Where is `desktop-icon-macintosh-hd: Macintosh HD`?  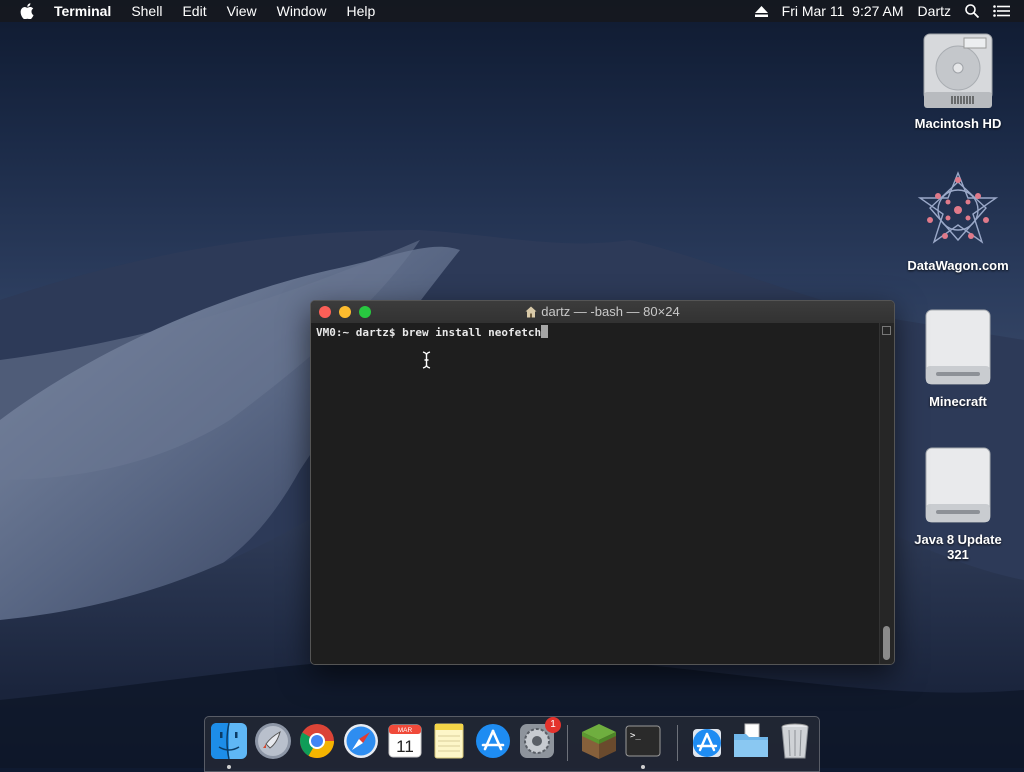 desktop-icon-macintosh-hd: Macintosh HD is located at coordinates (958, 81).